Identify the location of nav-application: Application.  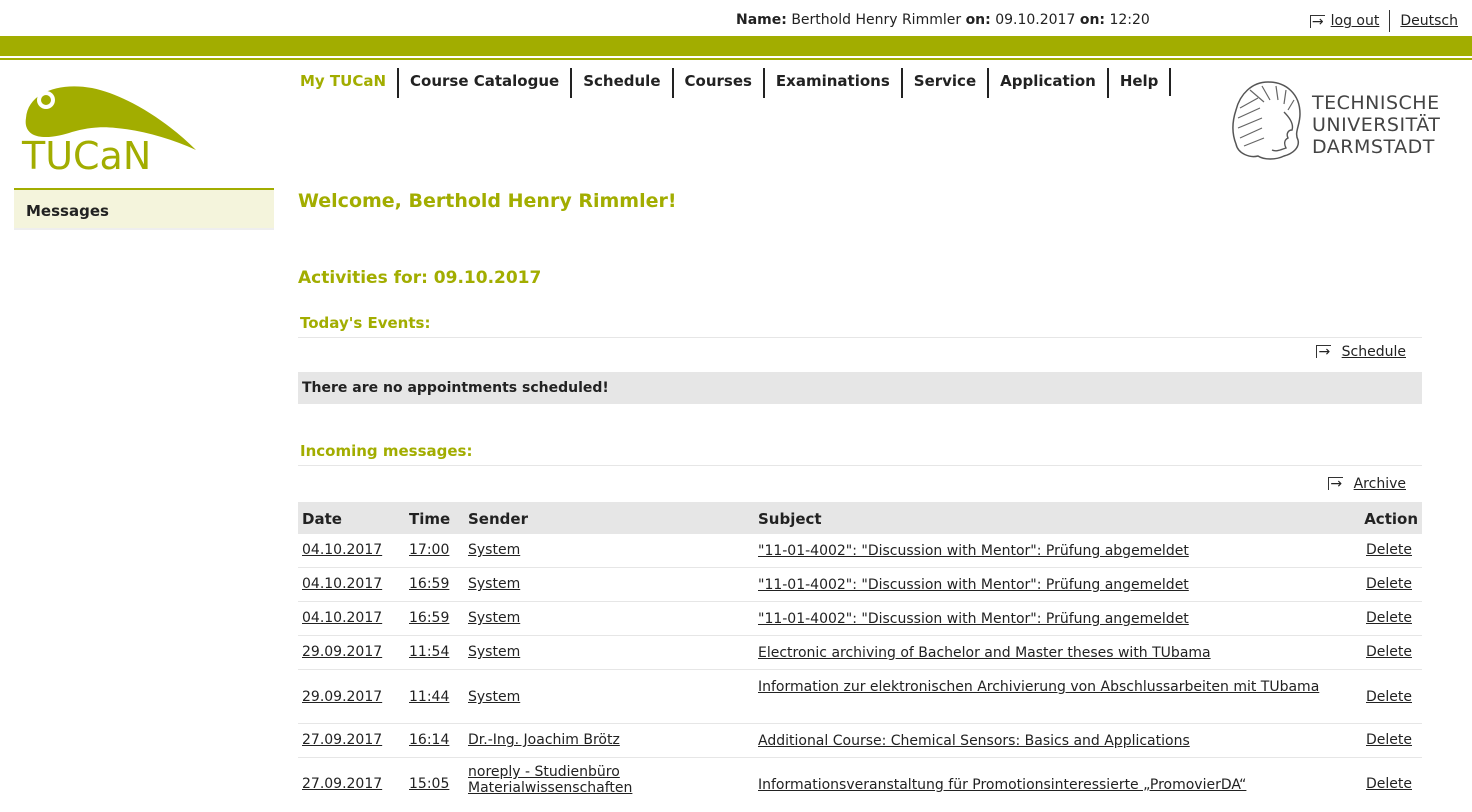
(1049, 83).